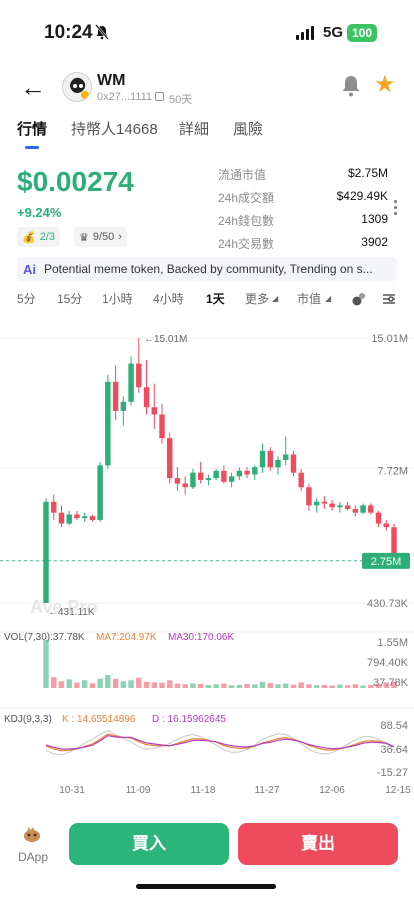 The width and height of the screenshot is (414, 900). I want to click on volume-axis-label: 37.78K, so click(391, 683).